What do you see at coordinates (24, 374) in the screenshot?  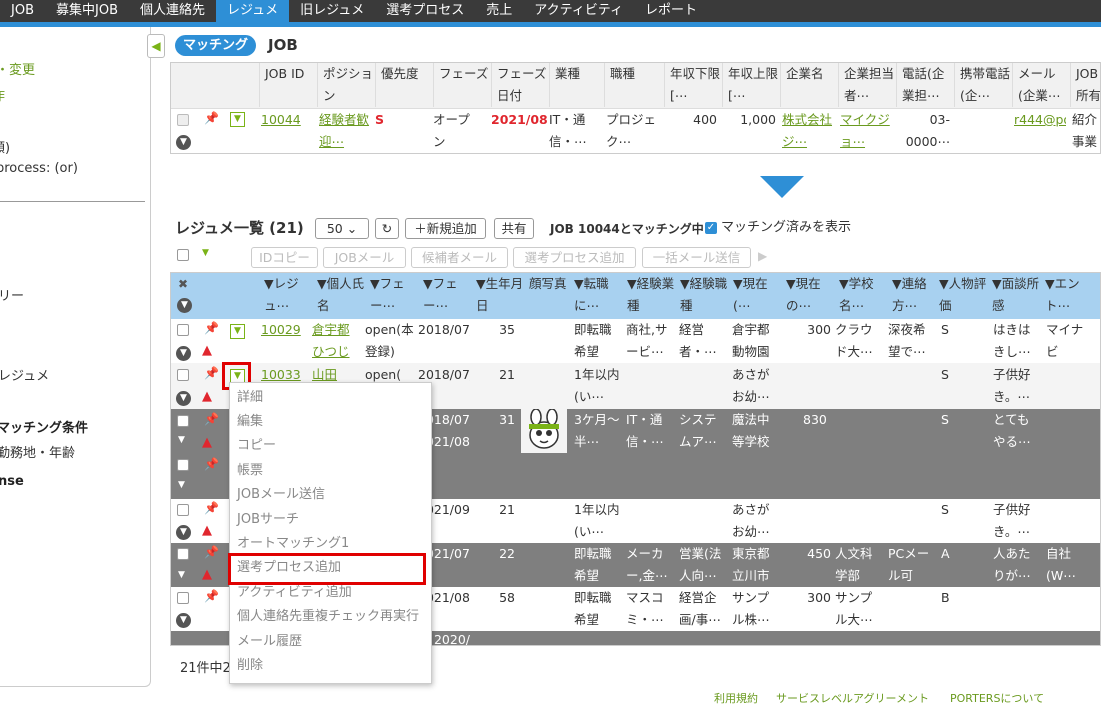 I see `sidebar-item: レジュメ` at bounding box center [24, 374].